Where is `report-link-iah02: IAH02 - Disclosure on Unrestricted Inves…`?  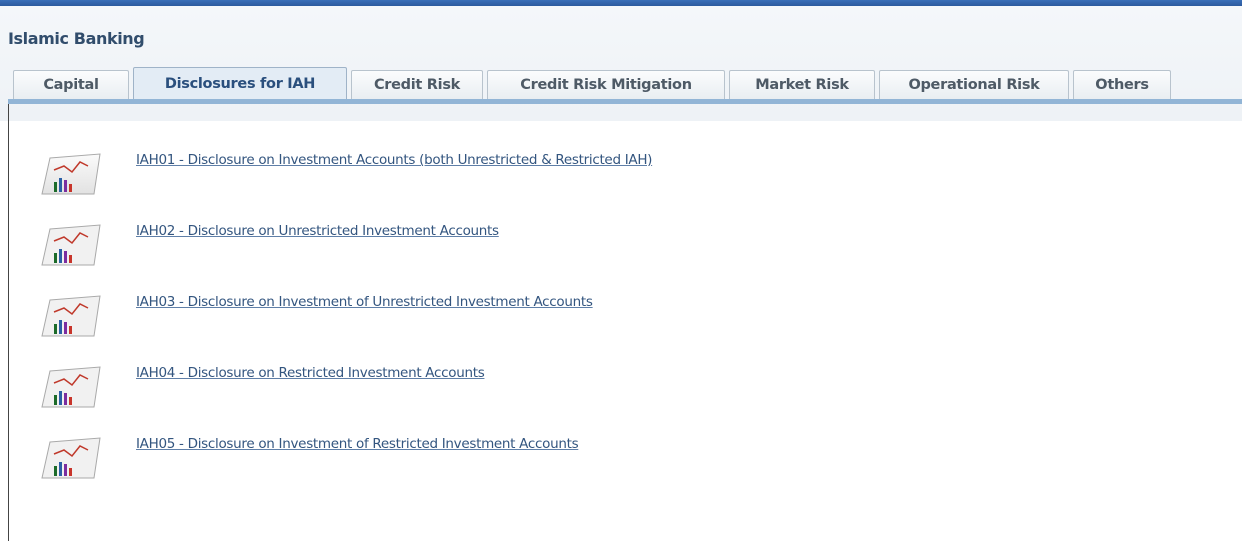 report-link-iah02: IAH02 - Disclosure on Unrestricted Inves… is located at coordinates (317, 231).